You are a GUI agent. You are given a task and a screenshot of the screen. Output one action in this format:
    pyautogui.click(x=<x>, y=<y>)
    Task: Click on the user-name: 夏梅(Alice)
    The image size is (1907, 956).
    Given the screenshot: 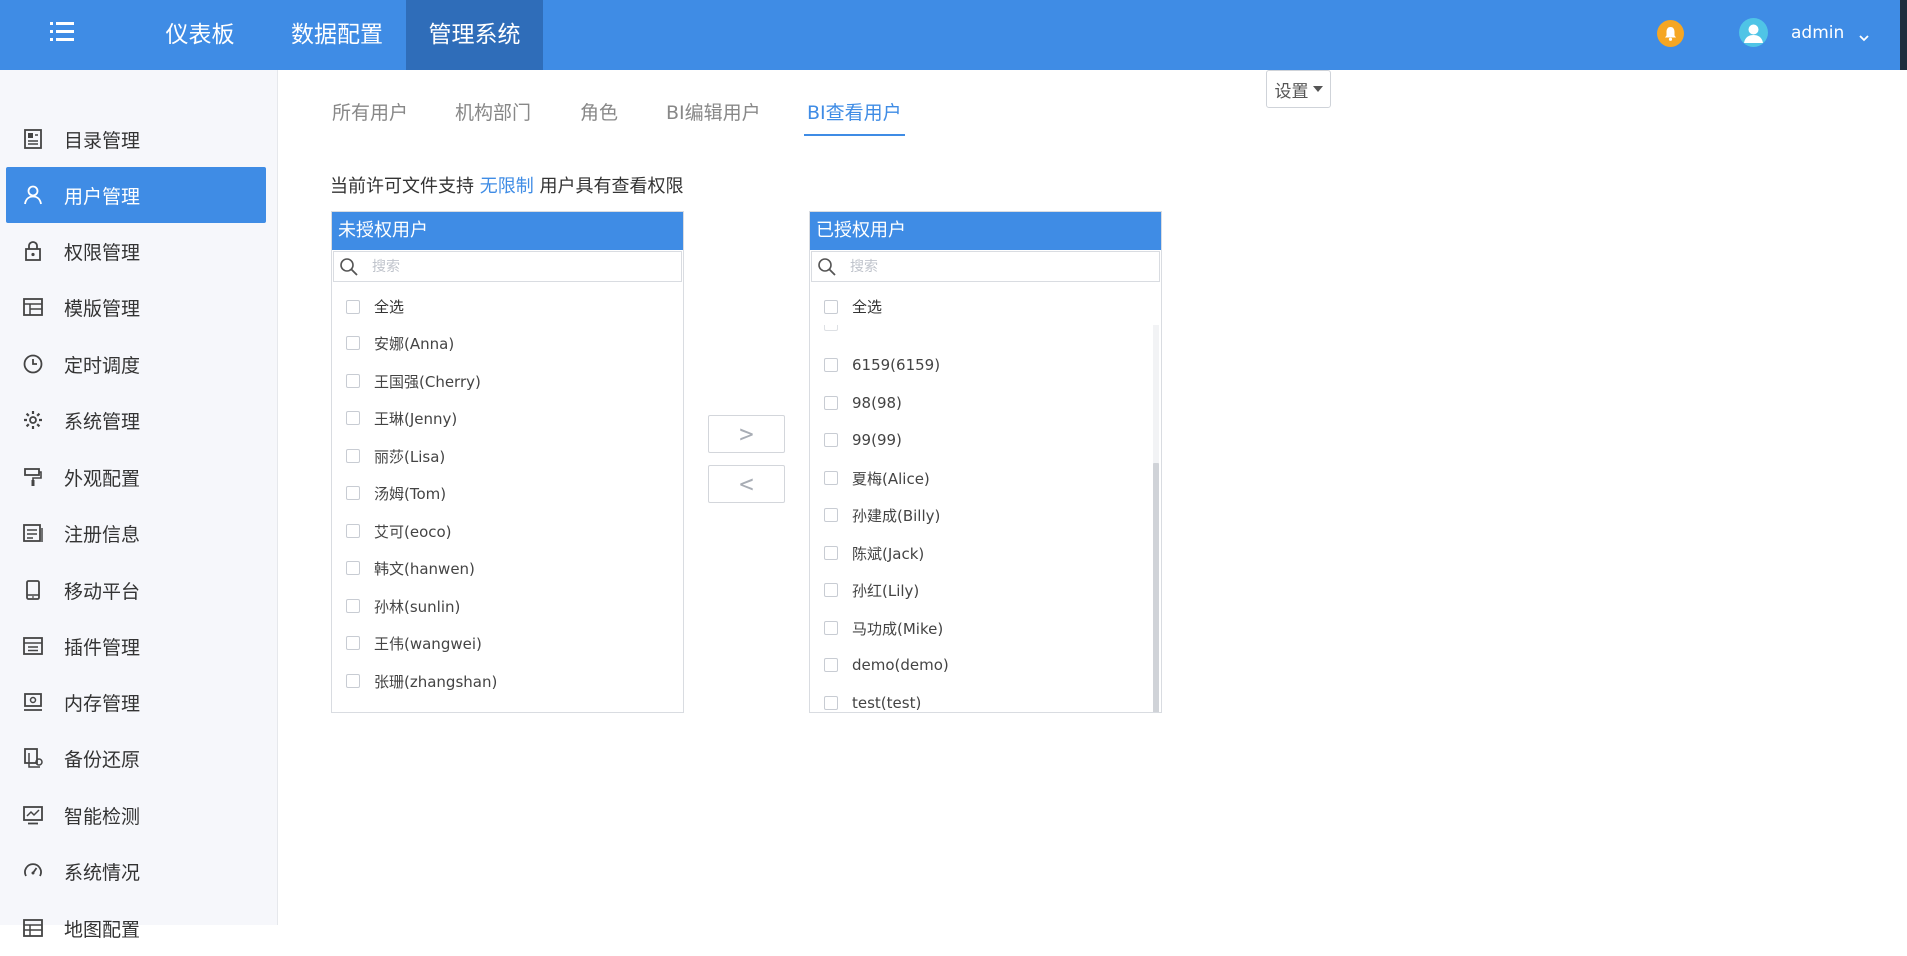 What is the action you would take?
    pyautogui.click(x=891, y=478)
    